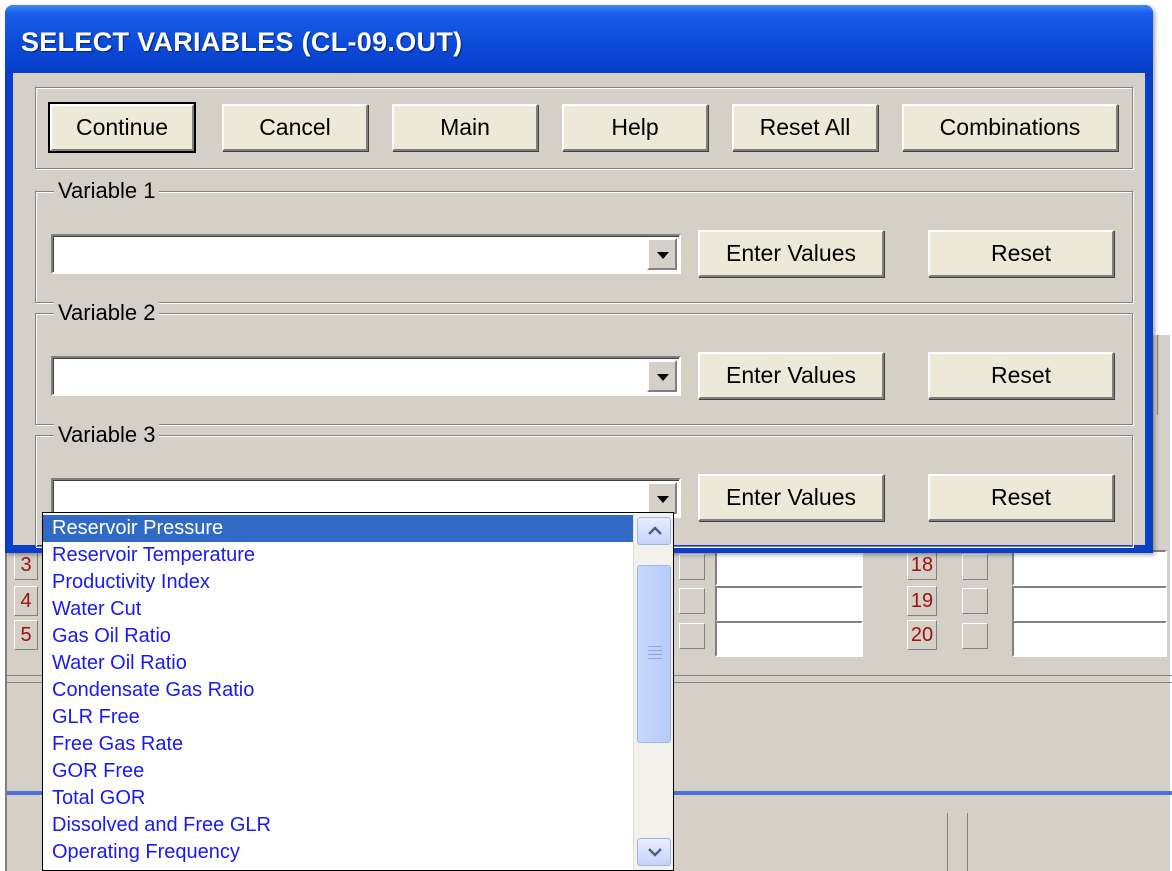  What do you see at coordinates (107, 313) in the screenshot?
I see `variable-2-label: Variable 2` at bounding box center [107, 313].